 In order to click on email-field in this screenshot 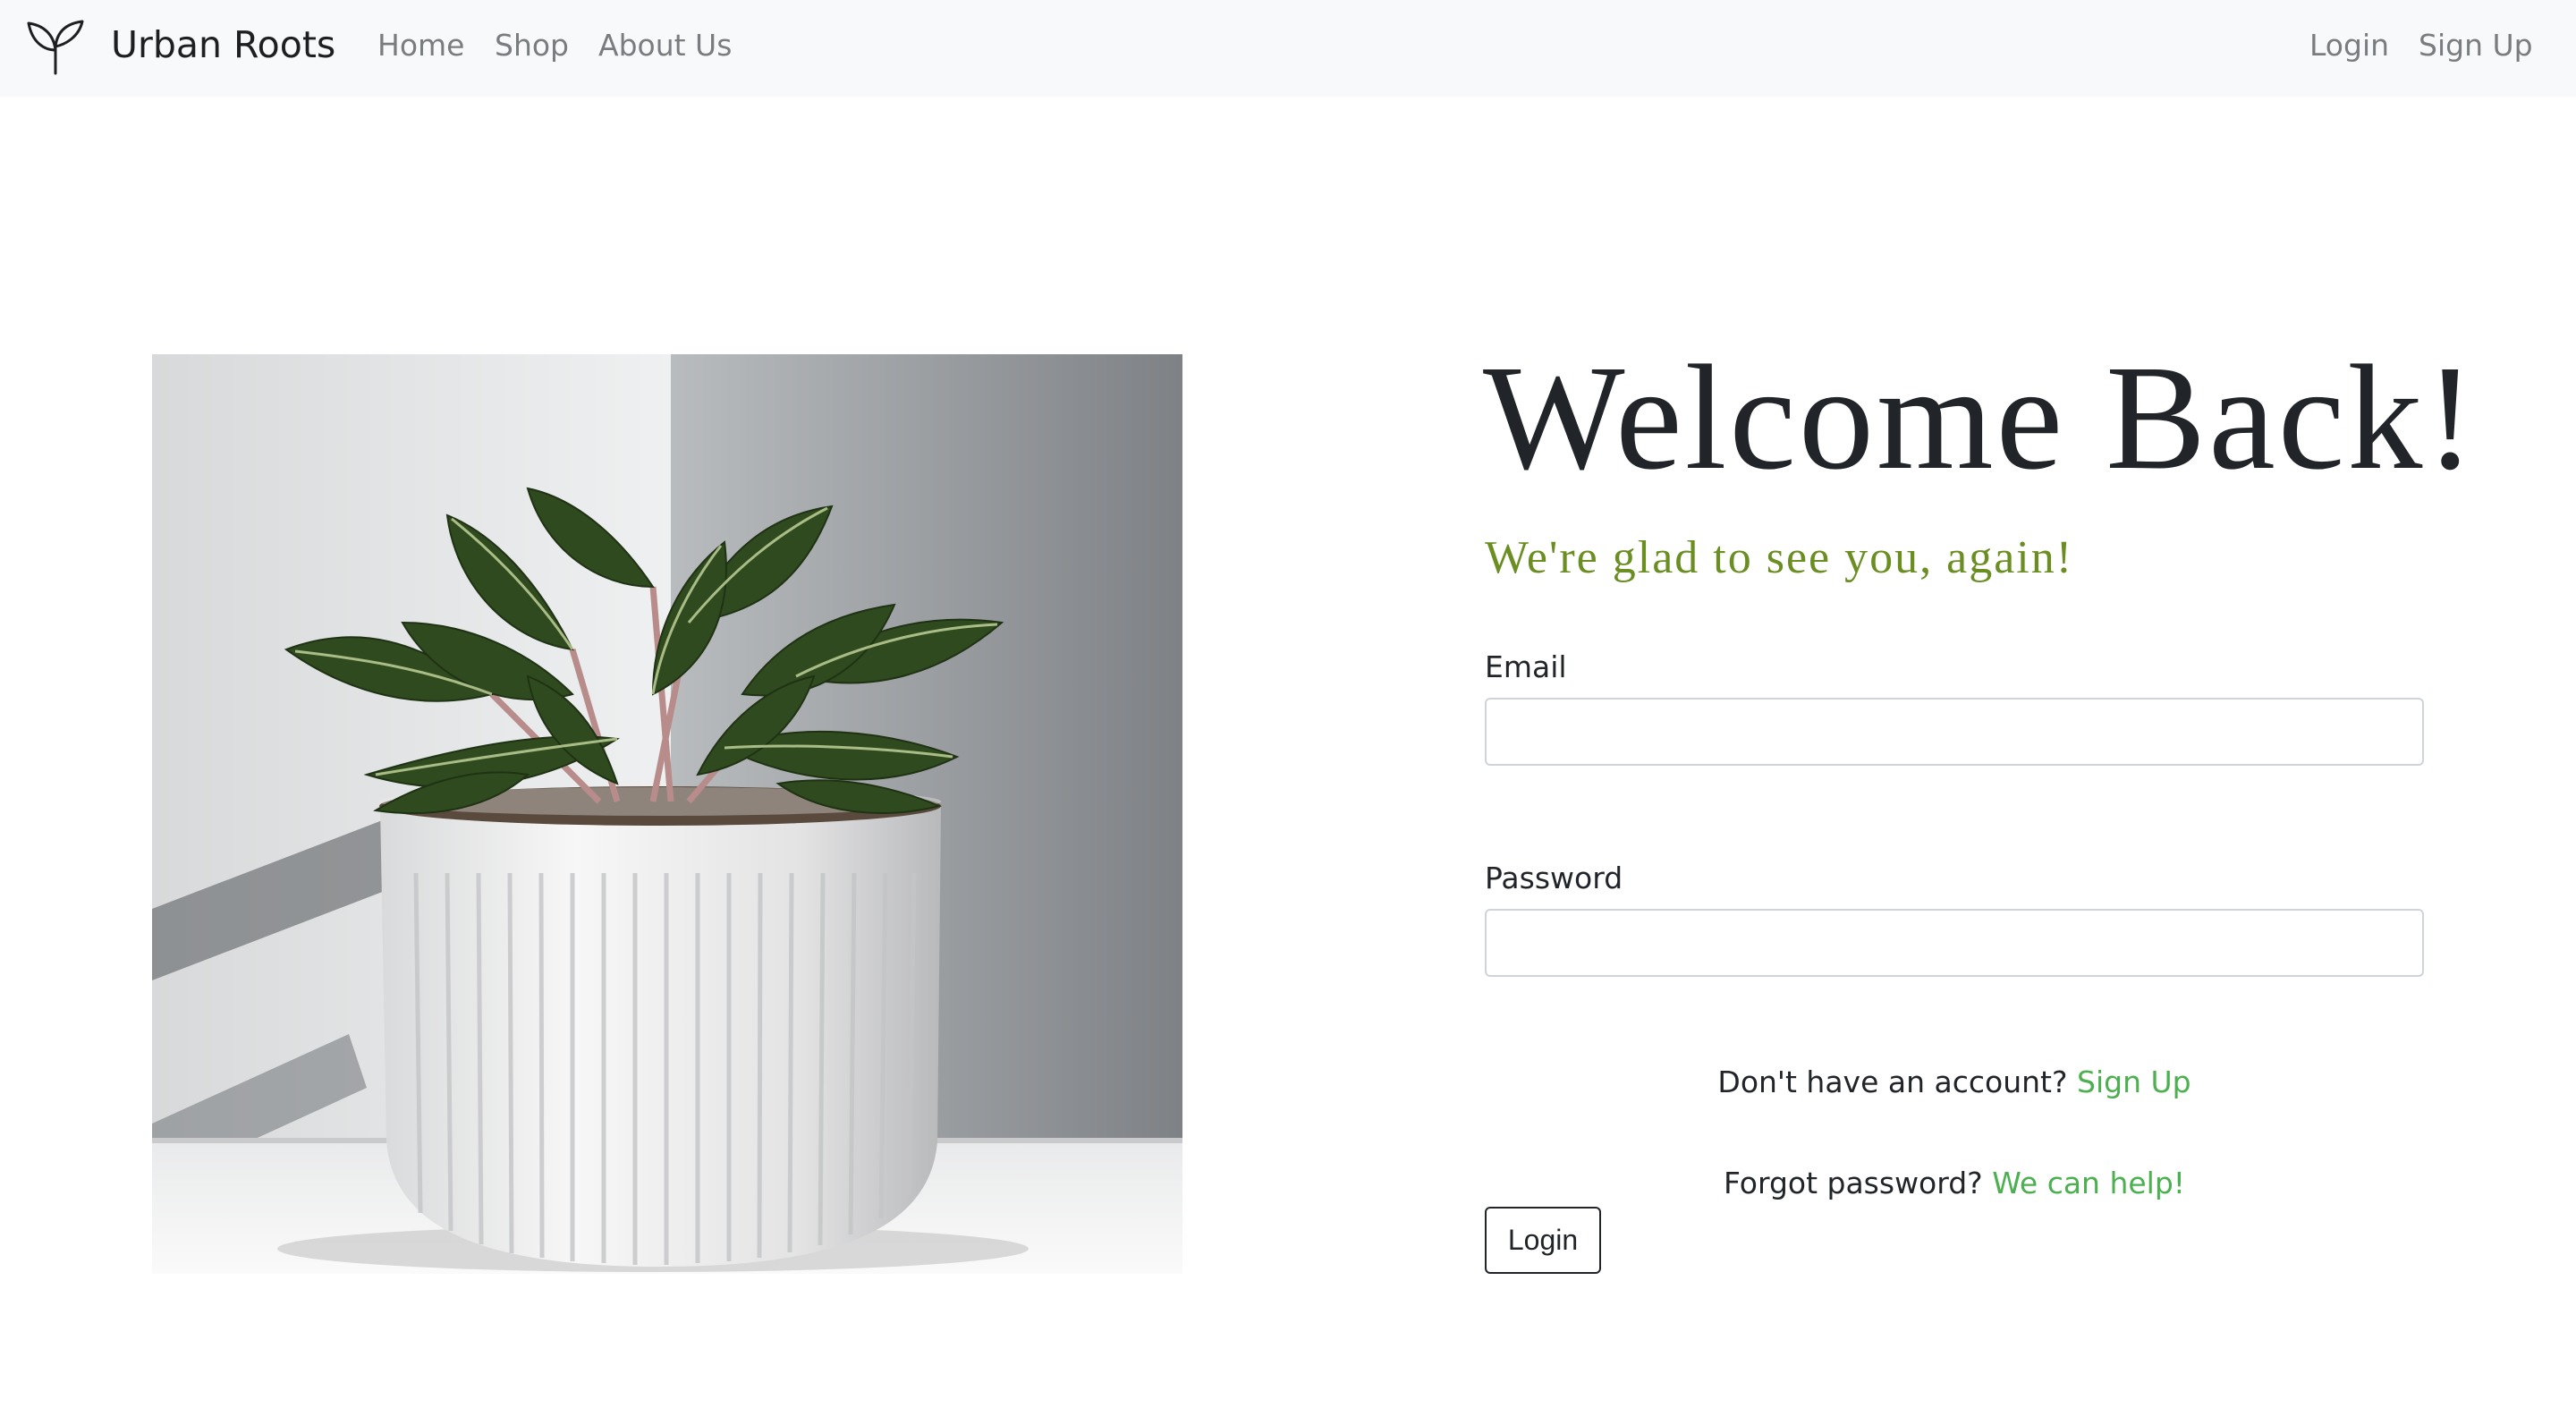, I will do `click(1954, 732)`.